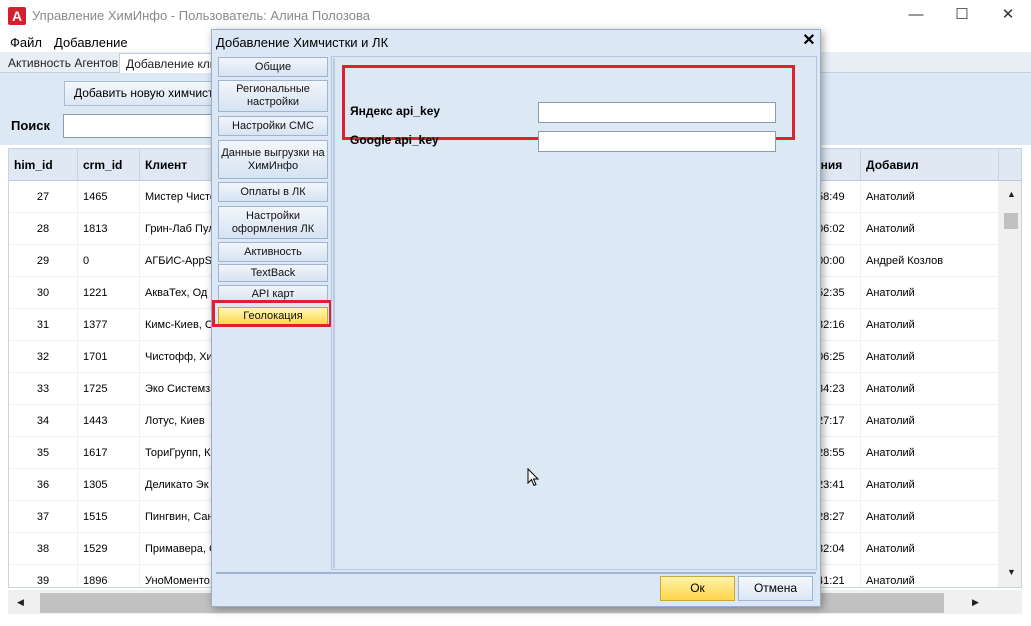 This screenshot has height=626, width=1031. Describe the element at coordinates (273, 192) in the screenshot. I see `nav-payments: Оплаты в ЛК` at that location.